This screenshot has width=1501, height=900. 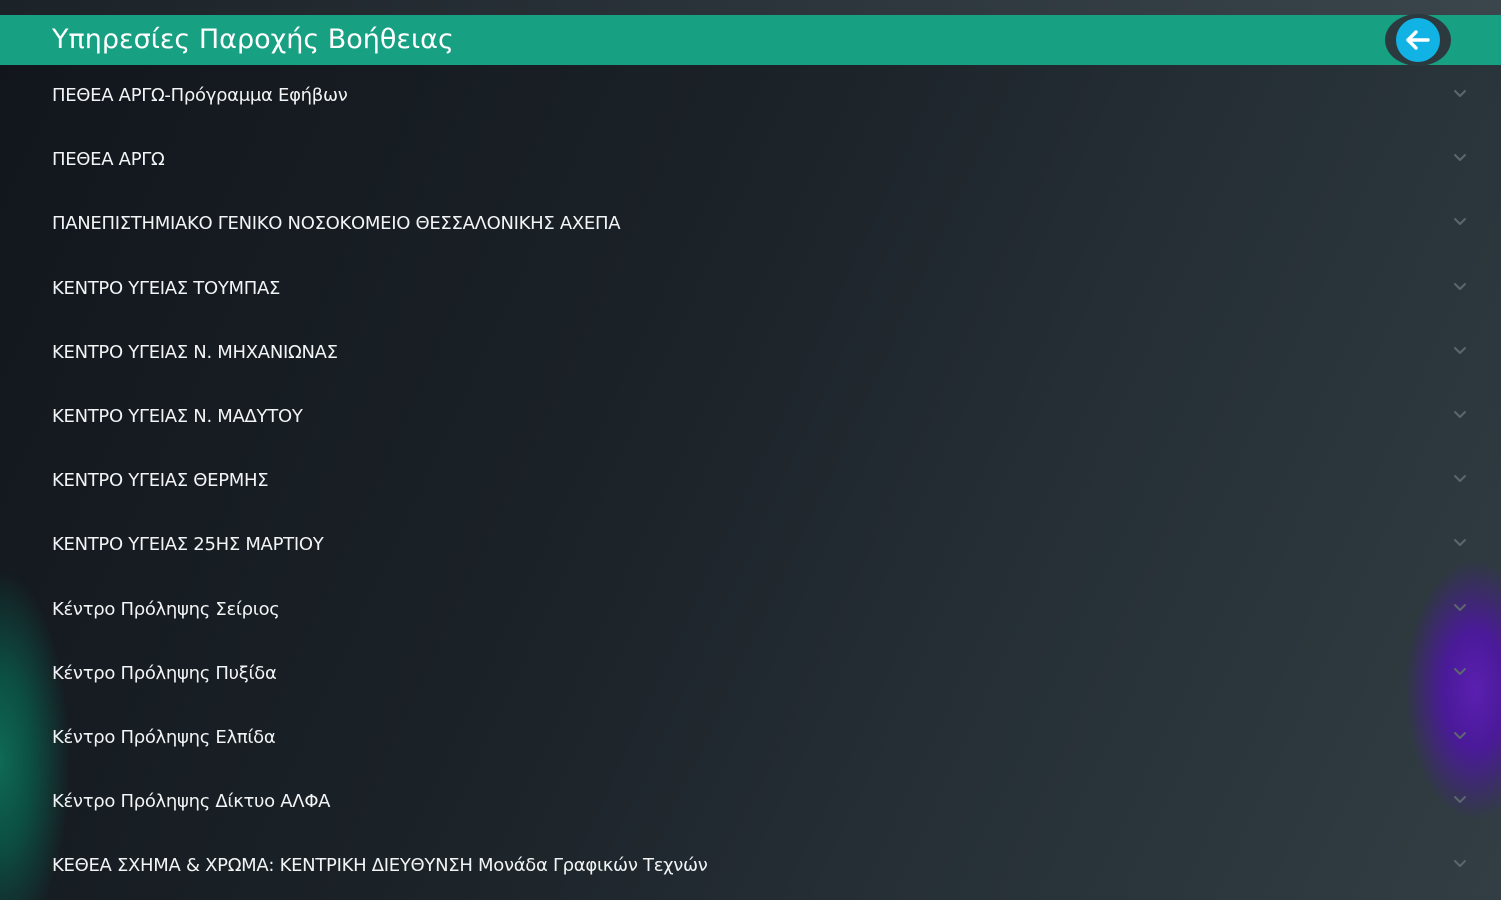 I want to click on list-item-label: ΚΕΝΤΡΟ ΥΓΕΙΑΣ ΤΟΥΜΠΑΣ, so click(x=166, y=288).